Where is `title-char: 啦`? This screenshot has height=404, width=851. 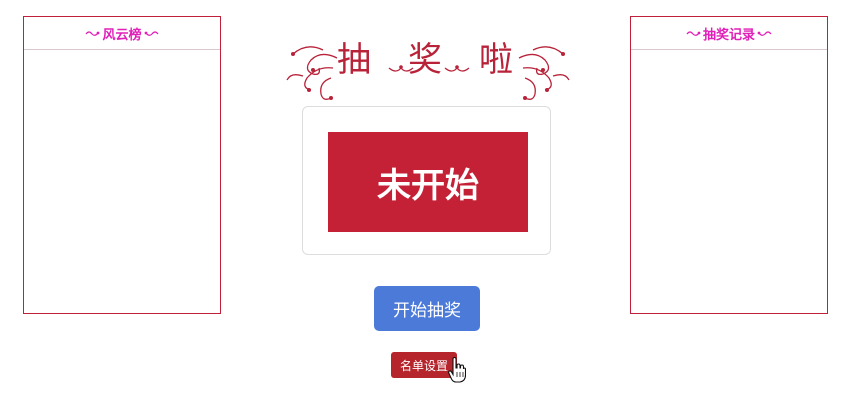 title-char: 啦 is located at coordinates (496, 60).